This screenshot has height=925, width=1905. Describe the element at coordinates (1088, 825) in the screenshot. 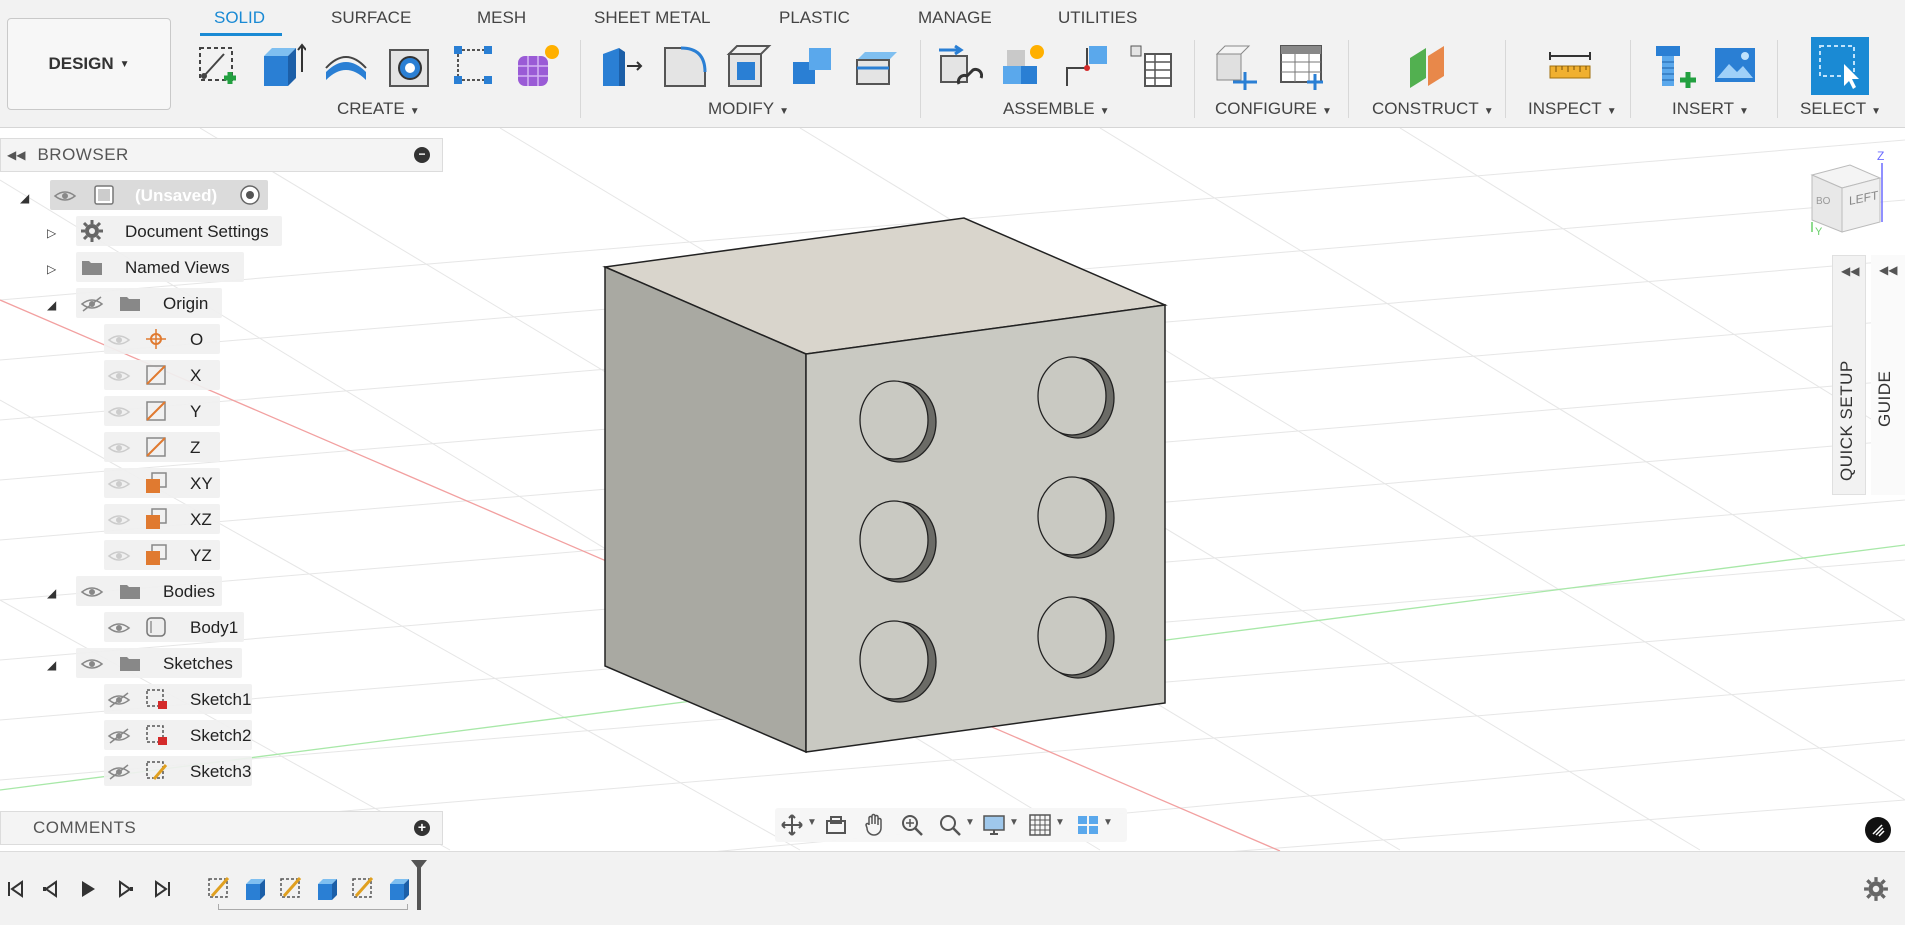

I see `viewports-button` at that location.